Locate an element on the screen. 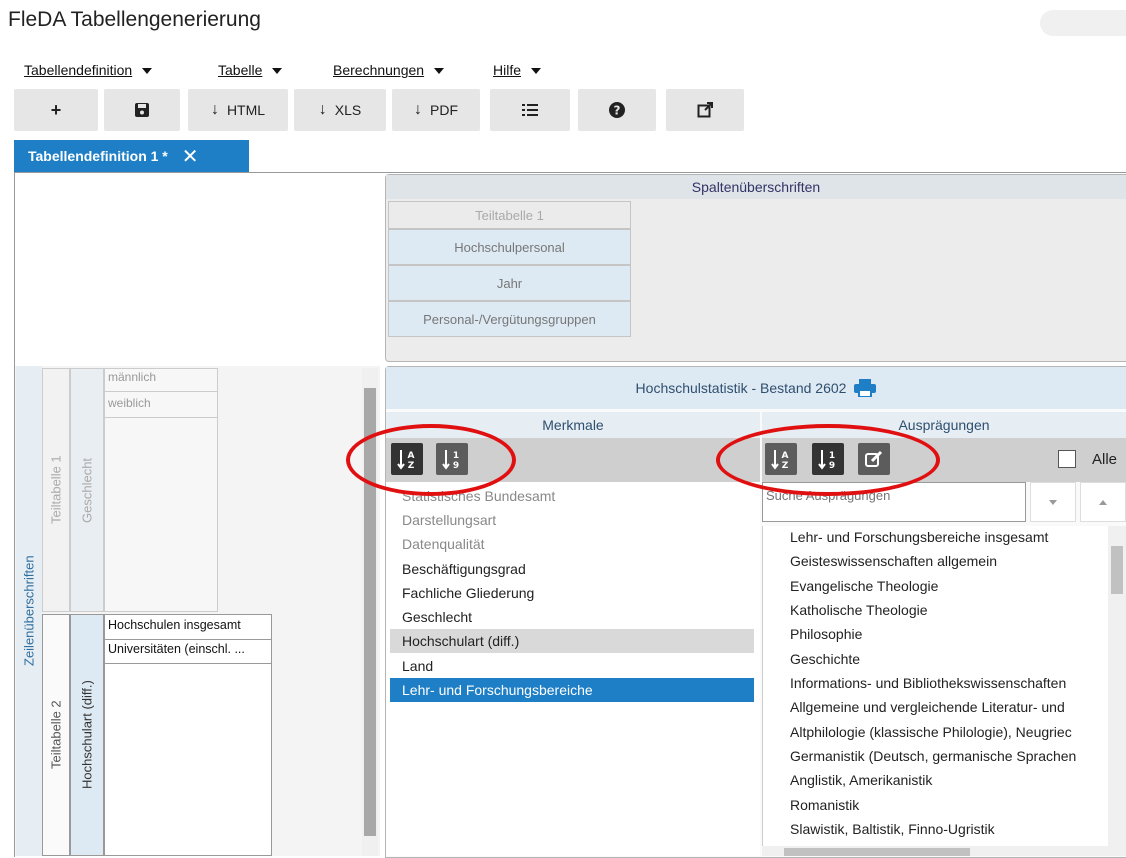 This screenshot has height=858, width=1126. menu-label: Berechnungen is located at coordinates (379, 70).